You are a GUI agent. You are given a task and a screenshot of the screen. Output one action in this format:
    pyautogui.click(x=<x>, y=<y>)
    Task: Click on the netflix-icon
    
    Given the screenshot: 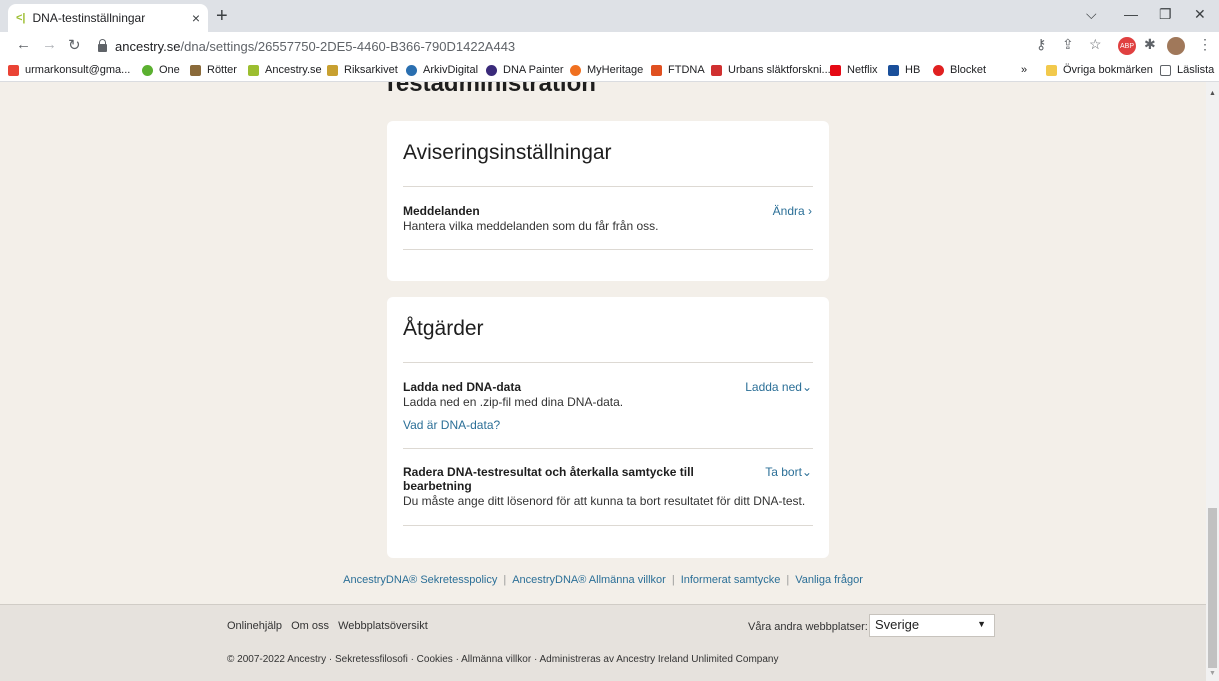 What is the action you would take?
    pyautogui.click(x=835, y=70)
    